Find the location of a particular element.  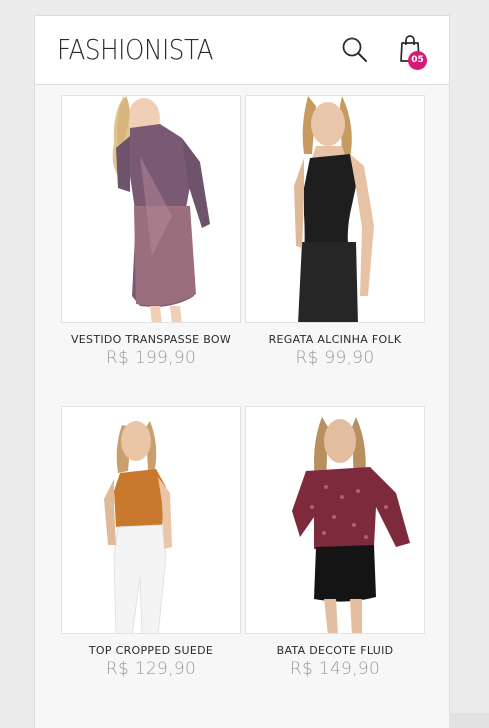

product-name: BATA DECOTE FLUID is located at coordinates (335, 650).